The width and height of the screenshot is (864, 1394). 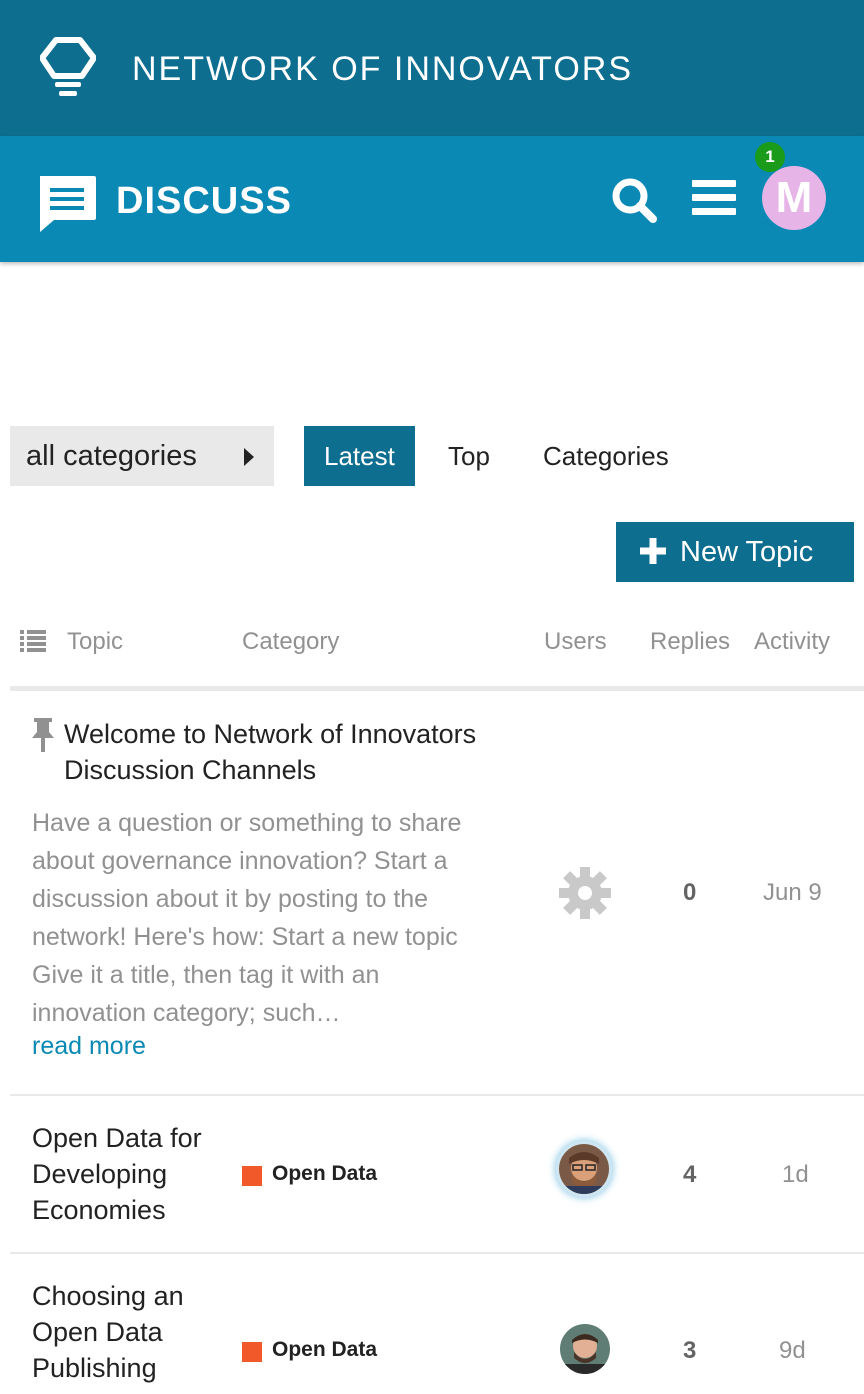 What do you see at coordinates (770, 157) in the screenshot?
I see `notification-badge: 1` at bounding box center [770, 157].